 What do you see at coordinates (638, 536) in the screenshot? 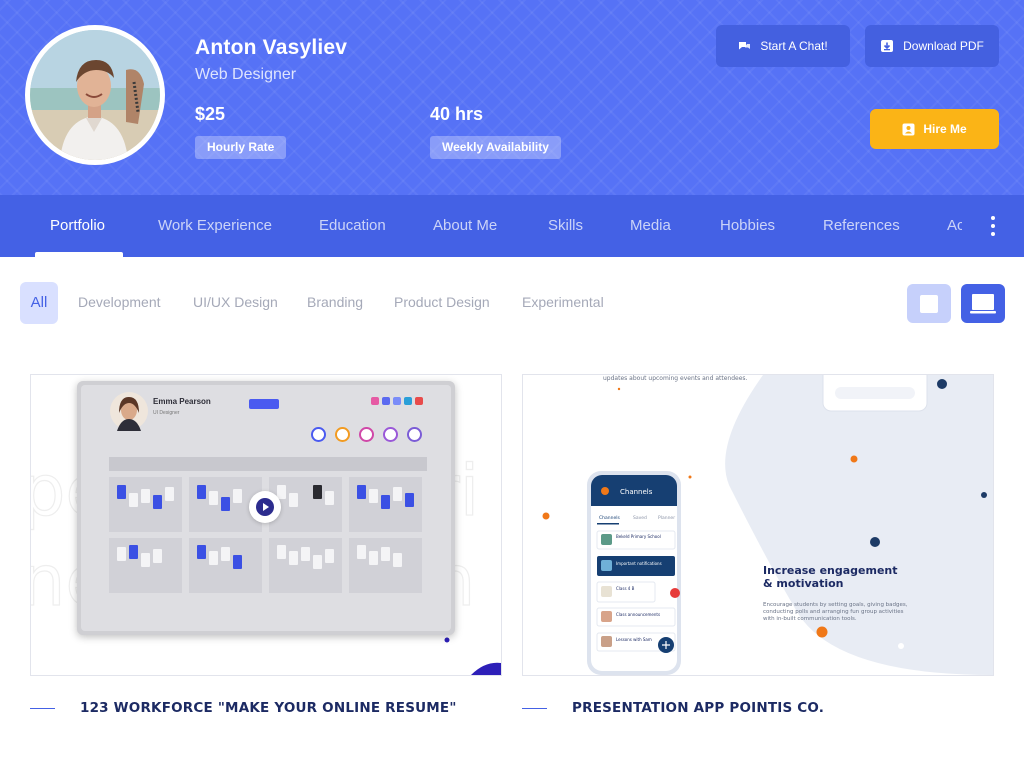
I see `app-list-item: Bekeld Primary School` at bounding box center [638, 536].